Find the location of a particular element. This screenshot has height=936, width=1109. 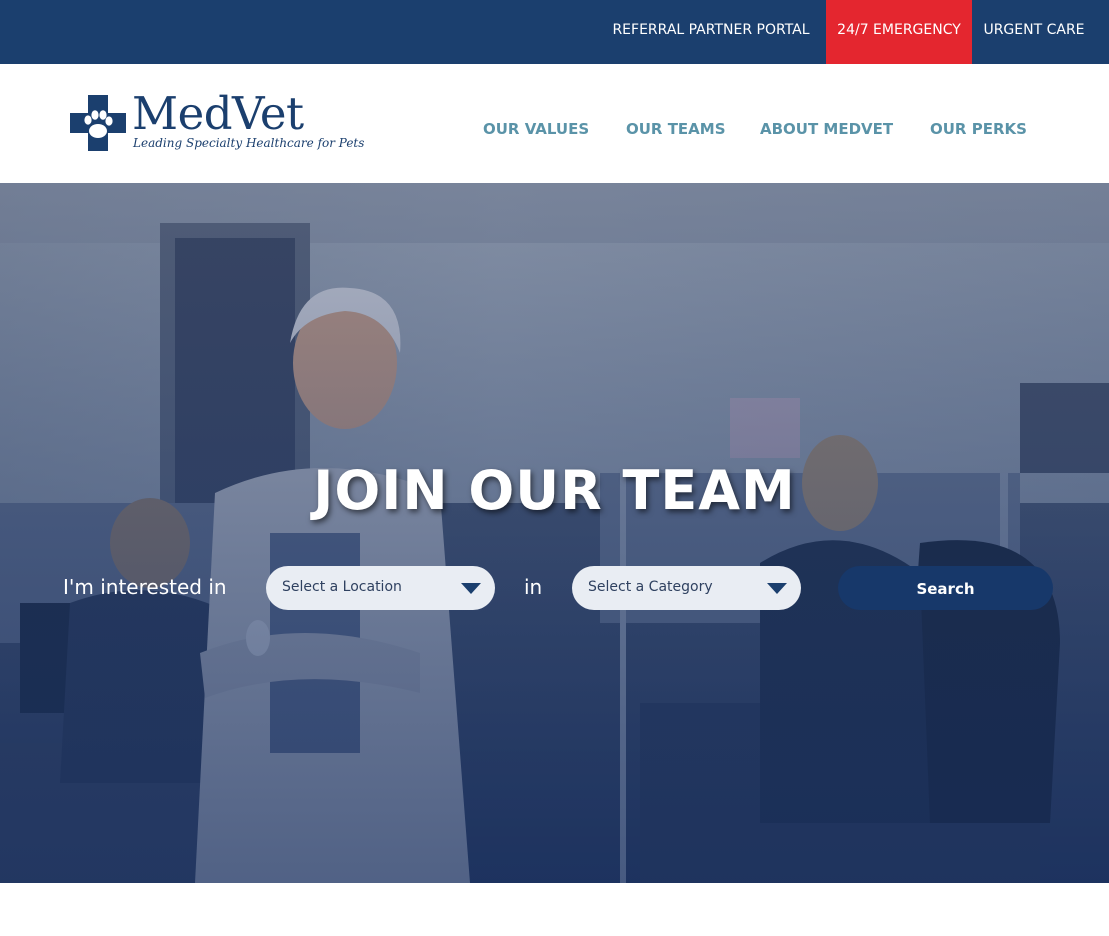

search-button: Search is located at coordinates (945, 588).